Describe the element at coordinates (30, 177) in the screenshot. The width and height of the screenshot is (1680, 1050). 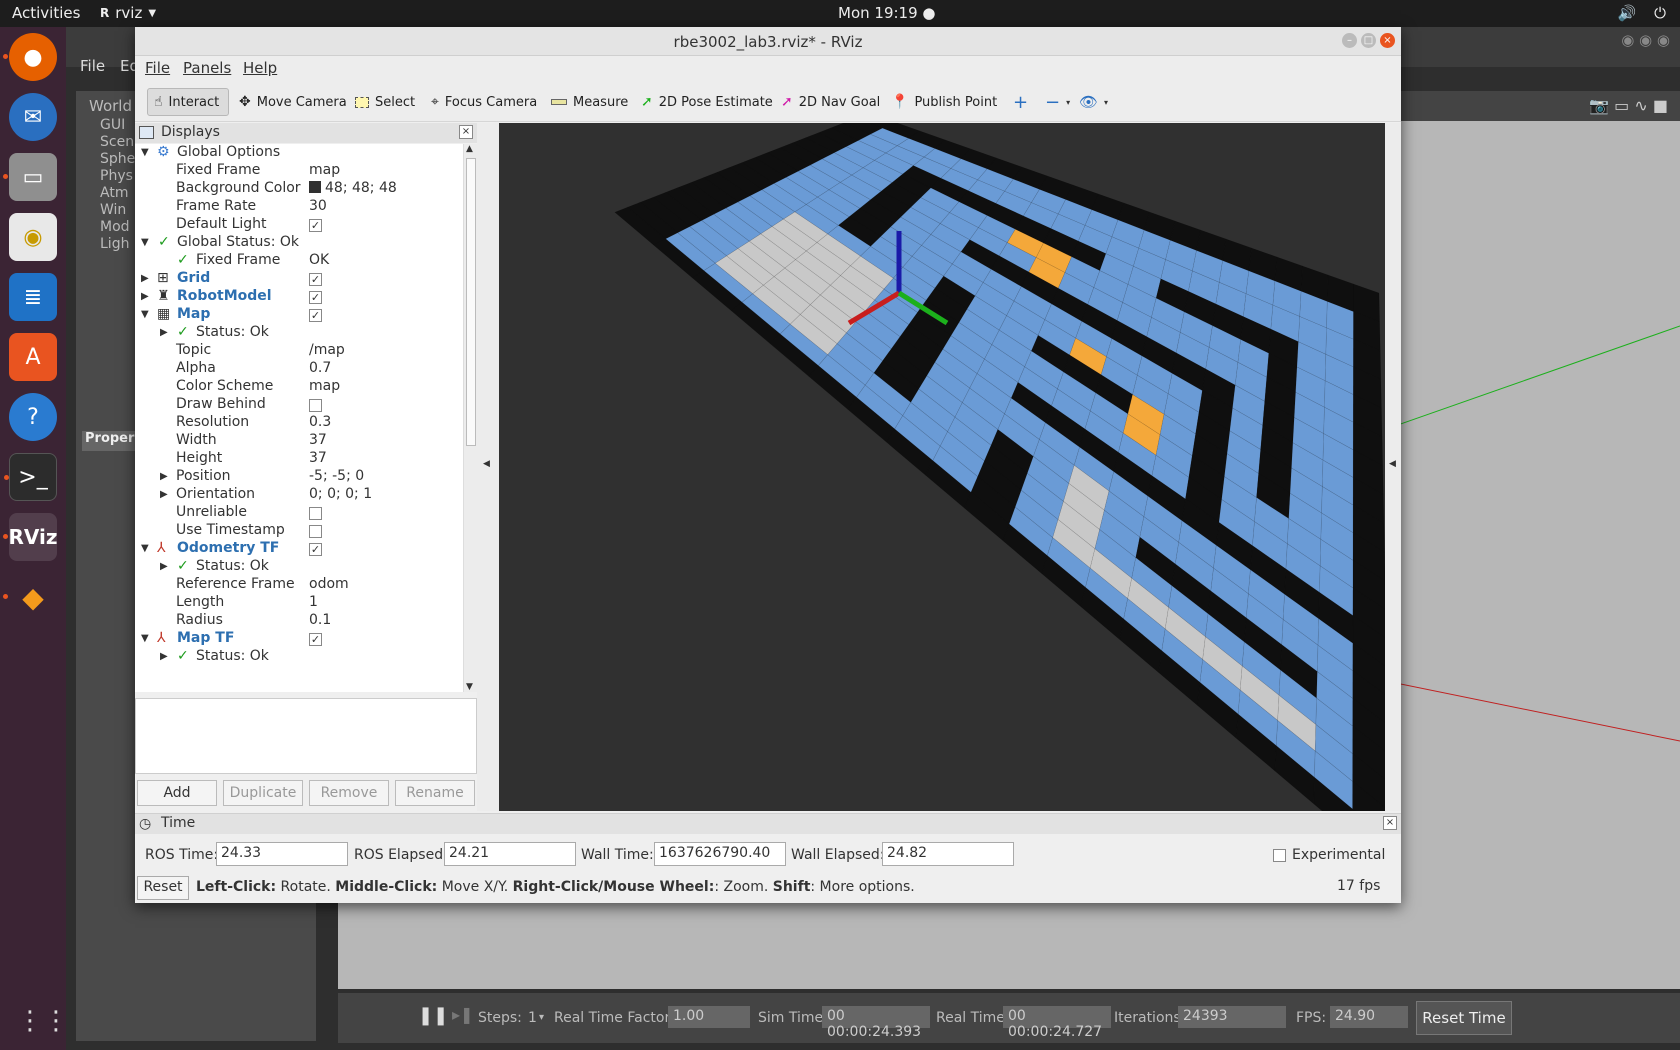
I see `files-icon: ▭` at that location.